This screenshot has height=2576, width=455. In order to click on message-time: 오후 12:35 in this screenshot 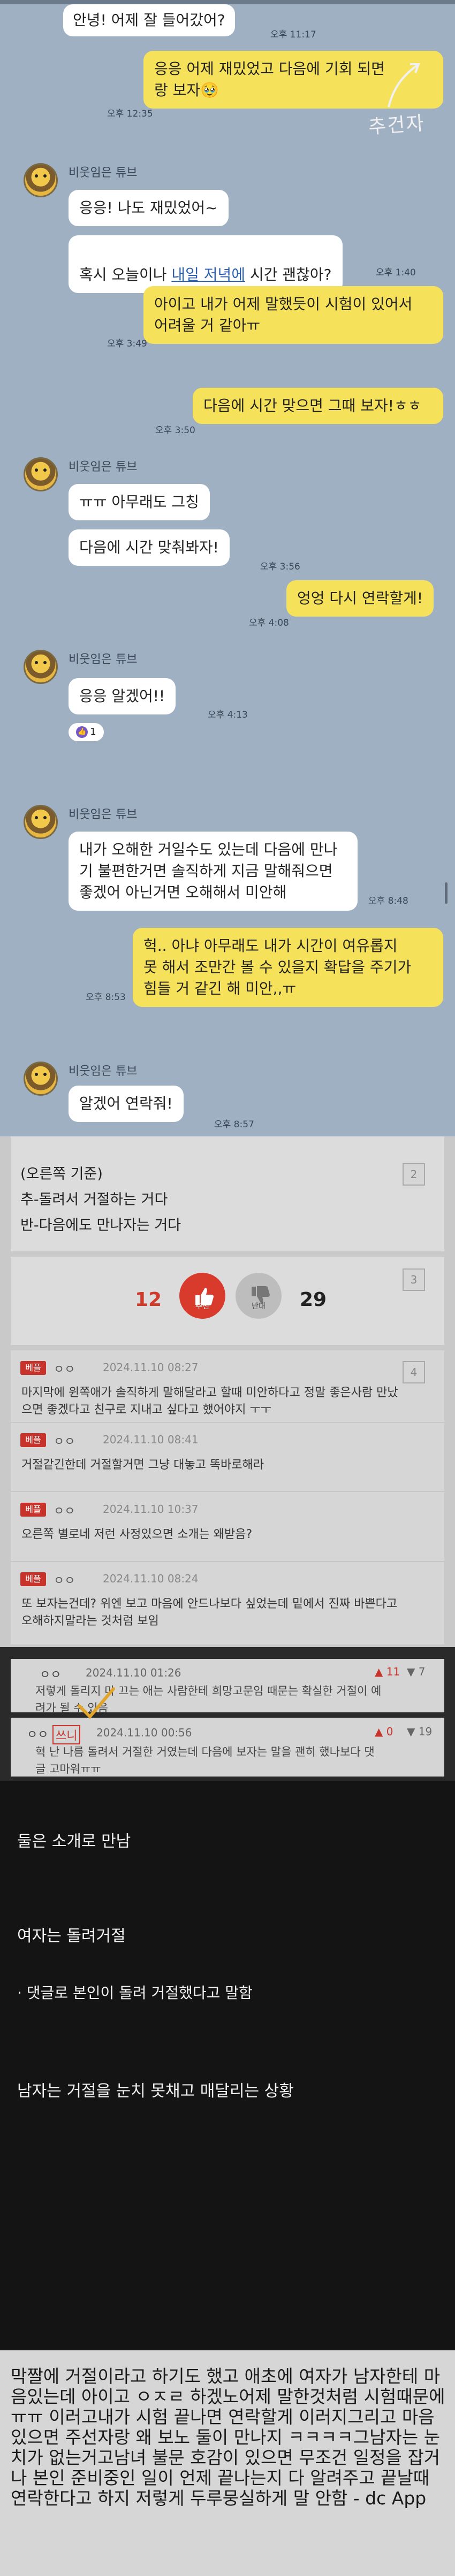, I will do `click(130, 114)`.